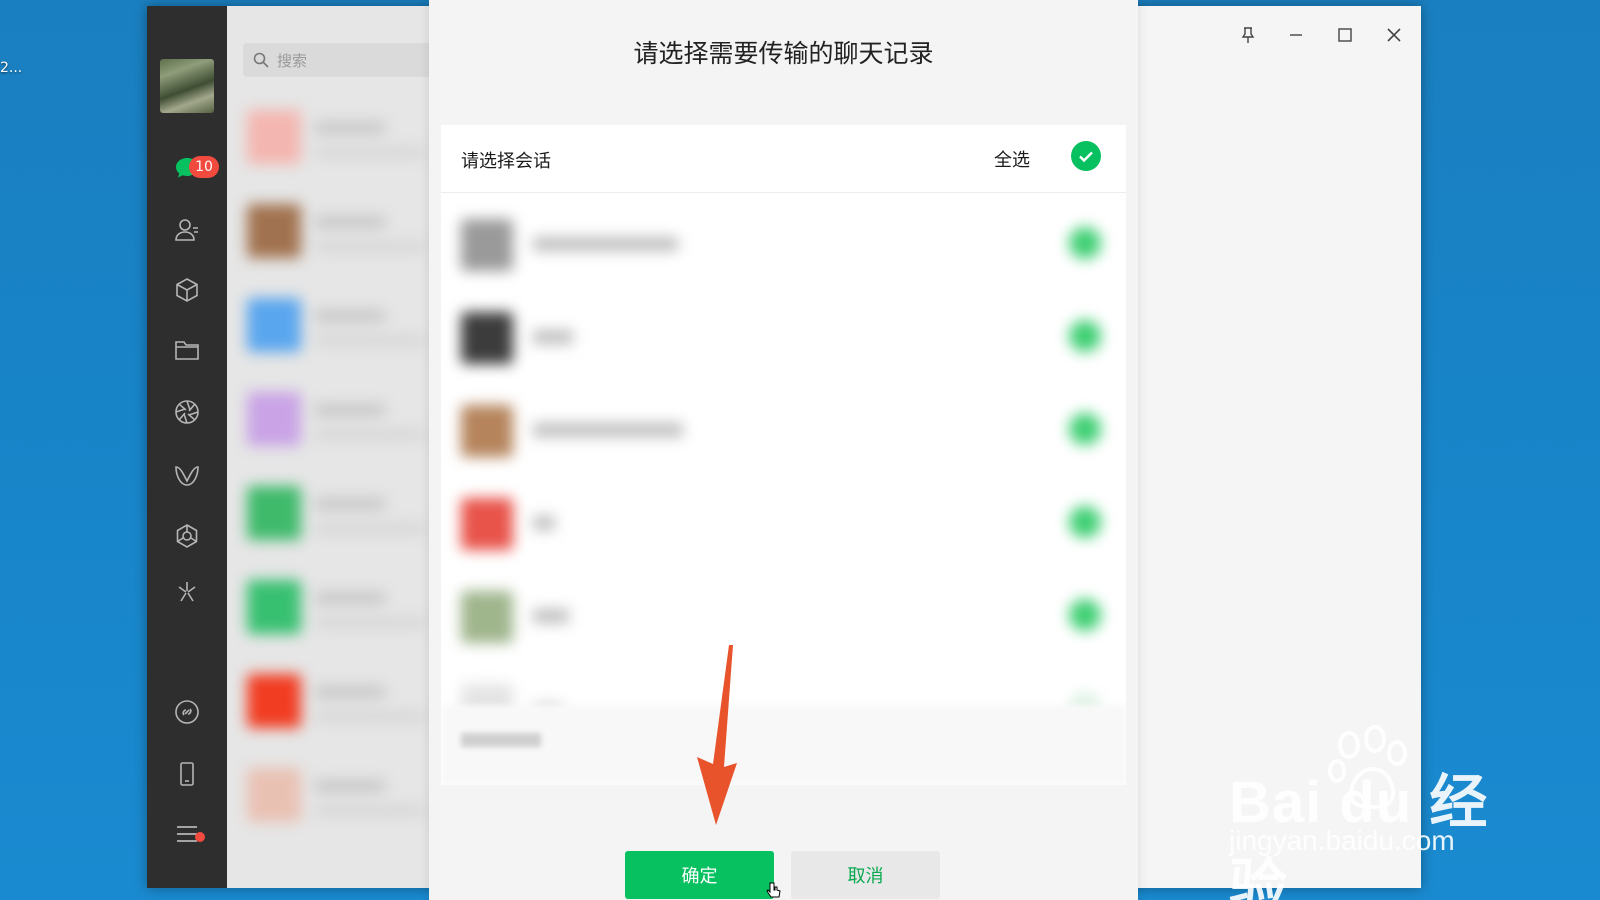  Describe the element at coordinates (1012, 159) in the screenshot. I see `select-all-label: 全选` at that location.